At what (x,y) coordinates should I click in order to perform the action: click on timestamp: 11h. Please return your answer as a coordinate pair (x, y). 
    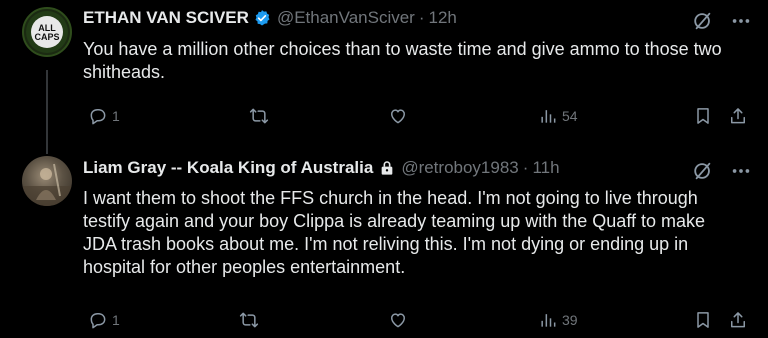
    Looking at the image, I should click on (545, 168).